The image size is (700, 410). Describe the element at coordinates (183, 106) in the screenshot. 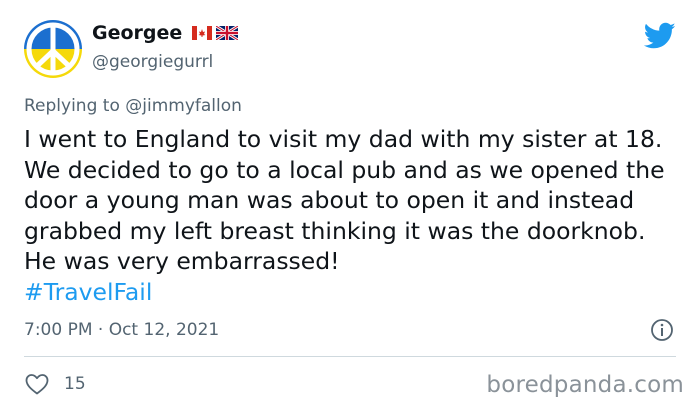

I see `reply-mention-link: @jimmyfallon` at that location.